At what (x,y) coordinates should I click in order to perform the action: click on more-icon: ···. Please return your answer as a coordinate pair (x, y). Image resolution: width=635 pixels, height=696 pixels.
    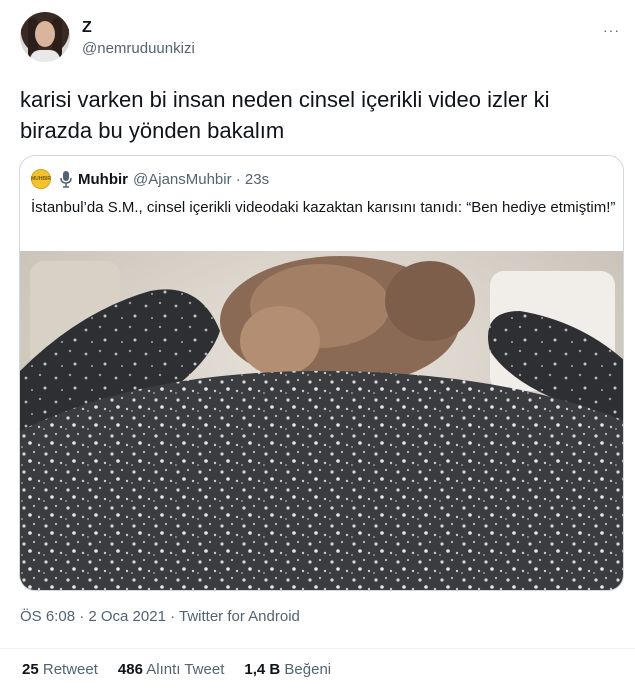
    Looking at the image, I should click on (611, 30).